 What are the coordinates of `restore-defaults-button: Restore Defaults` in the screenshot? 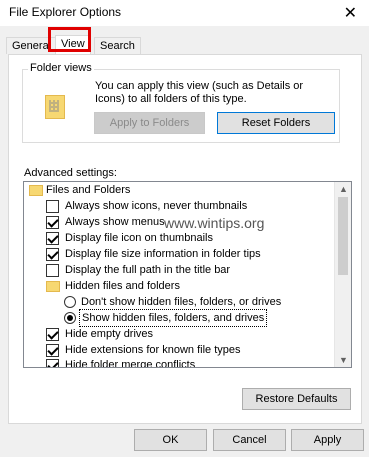 It's located at (296, 399).